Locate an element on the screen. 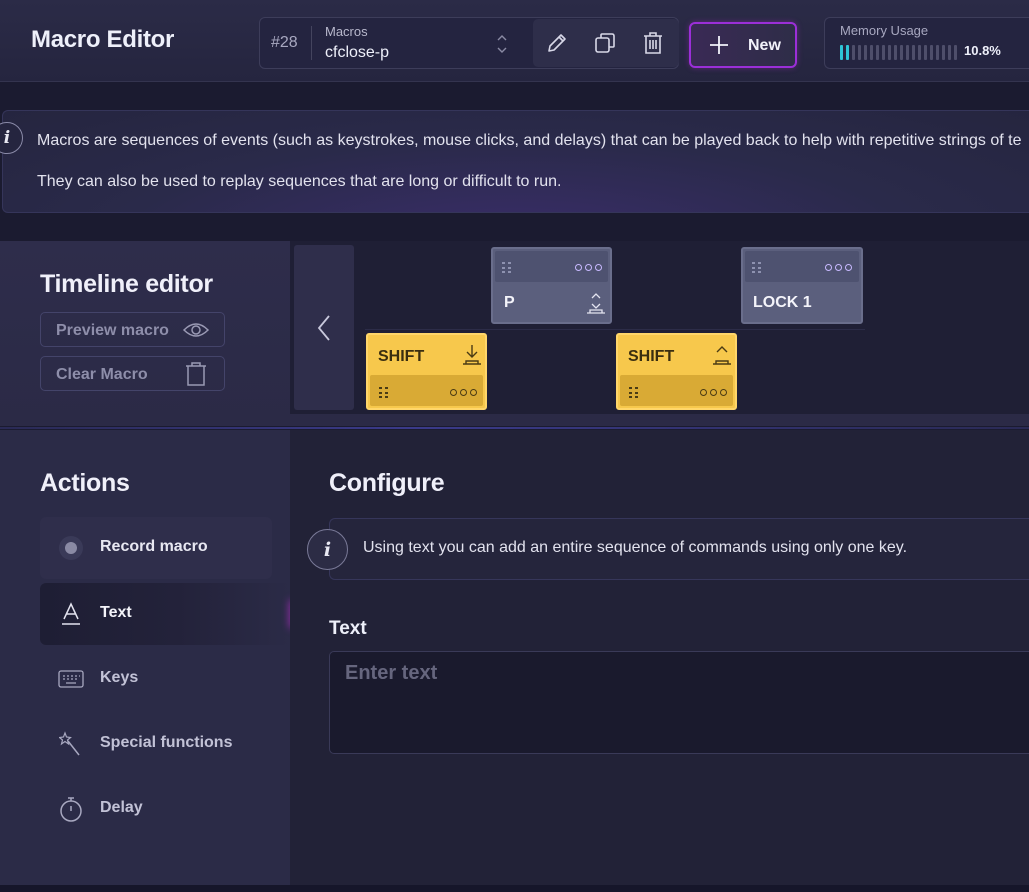  selector-divider is located at coordinates (311, 43).